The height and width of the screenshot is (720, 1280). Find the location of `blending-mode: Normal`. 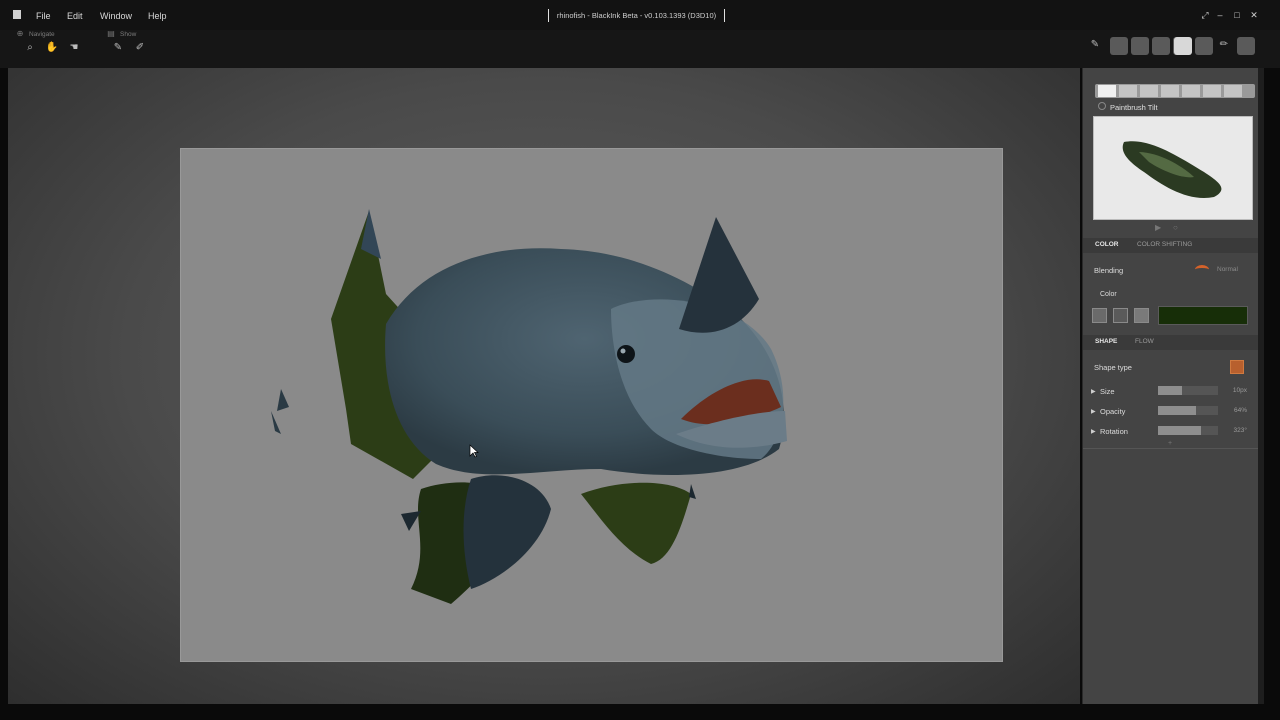

blending-mode: Normal is located at coordinates (1227, 269).